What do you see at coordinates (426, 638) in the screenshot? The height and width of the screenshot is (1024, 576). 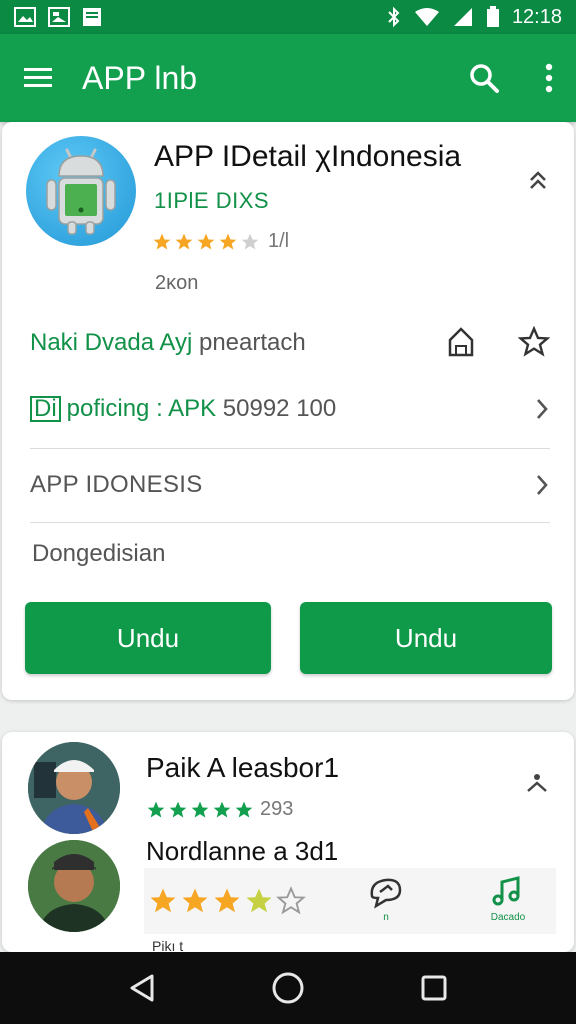 I see `download-button-secondary: Undu` at bounding box center [426, 638].